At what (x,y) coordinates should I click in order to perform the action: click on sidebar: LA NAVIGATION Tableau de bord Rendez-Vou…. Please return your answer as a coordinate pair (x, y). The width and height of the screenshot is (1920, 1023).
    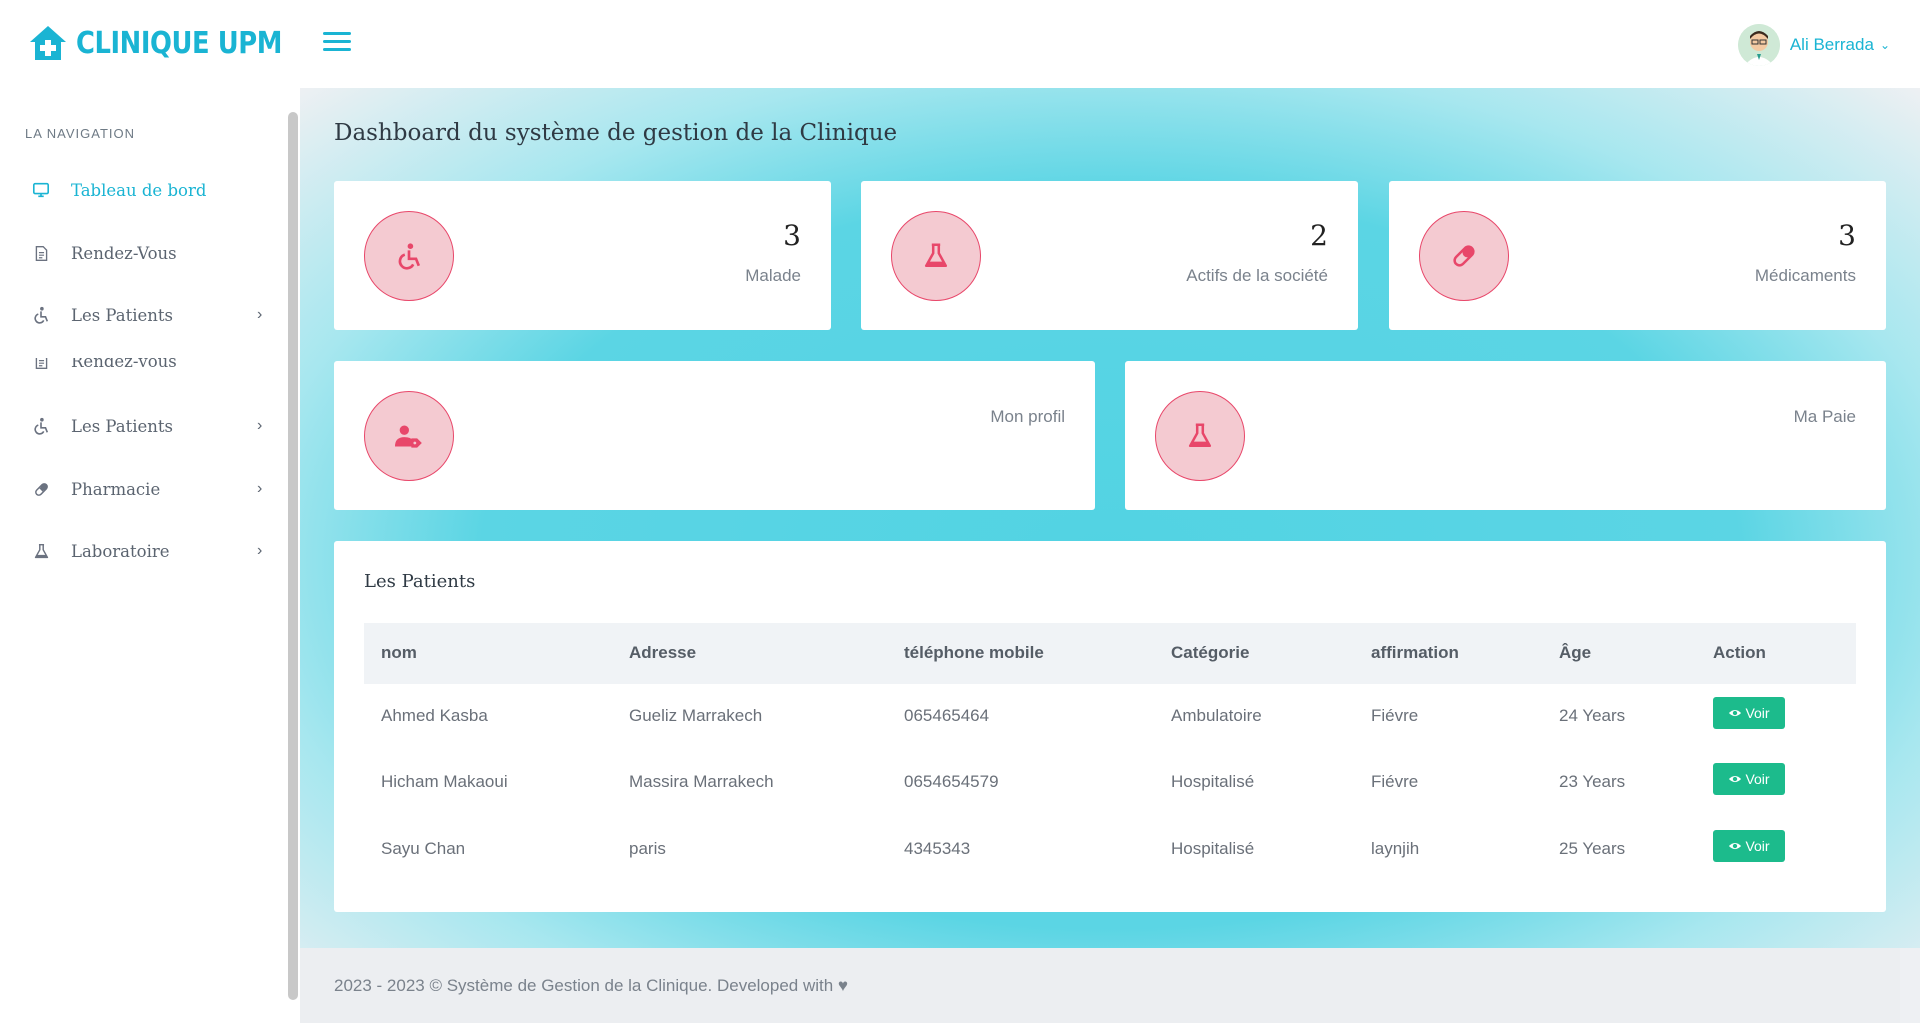
    Looking at the image, I should click on (150, 555).